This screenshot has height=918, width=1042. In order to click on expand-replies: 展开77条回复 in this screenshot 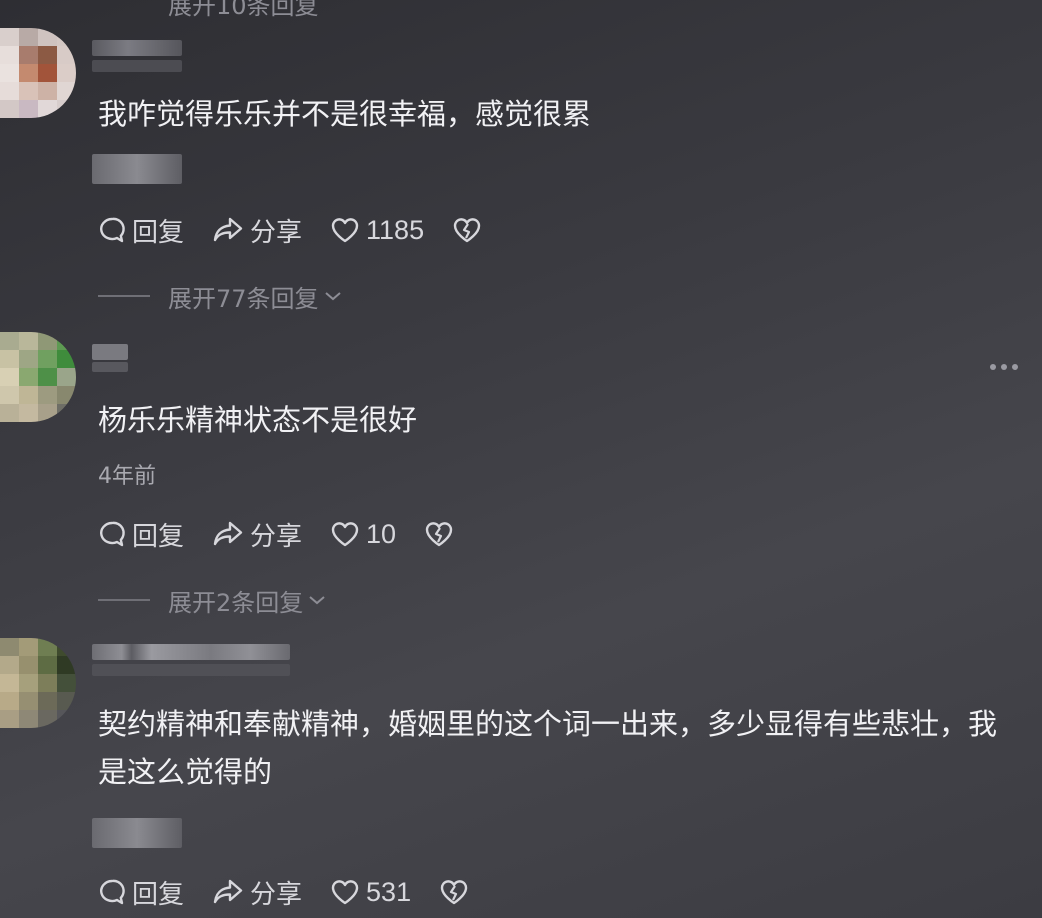, I will do `click(220, 297)`.